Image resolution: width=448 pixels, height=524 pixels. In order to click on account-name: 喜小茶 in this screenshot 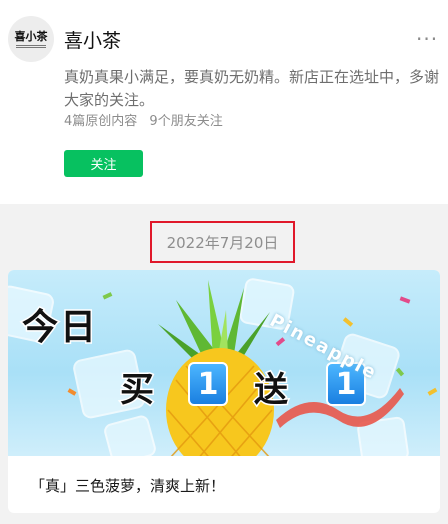, I will do `click(92, 41)`.